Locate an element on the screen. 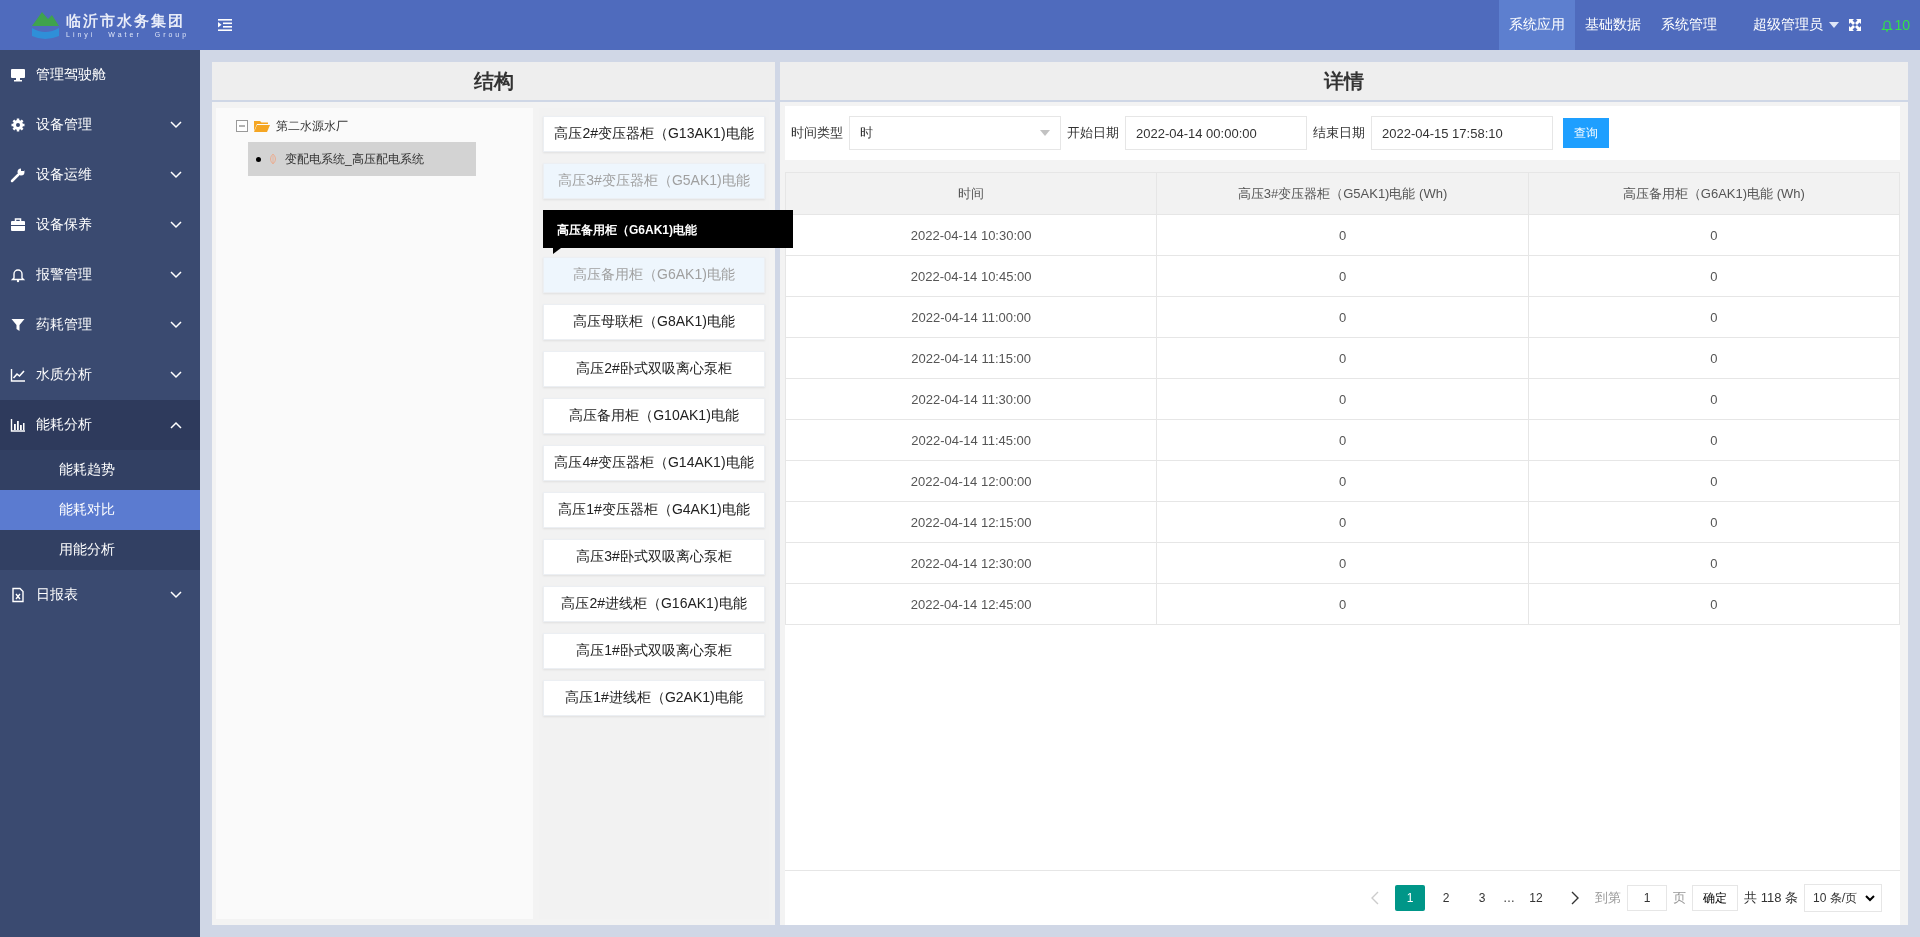 This screenshot has width=1920, height=937. column-header: 时间 is located at coordinates (971, 193).